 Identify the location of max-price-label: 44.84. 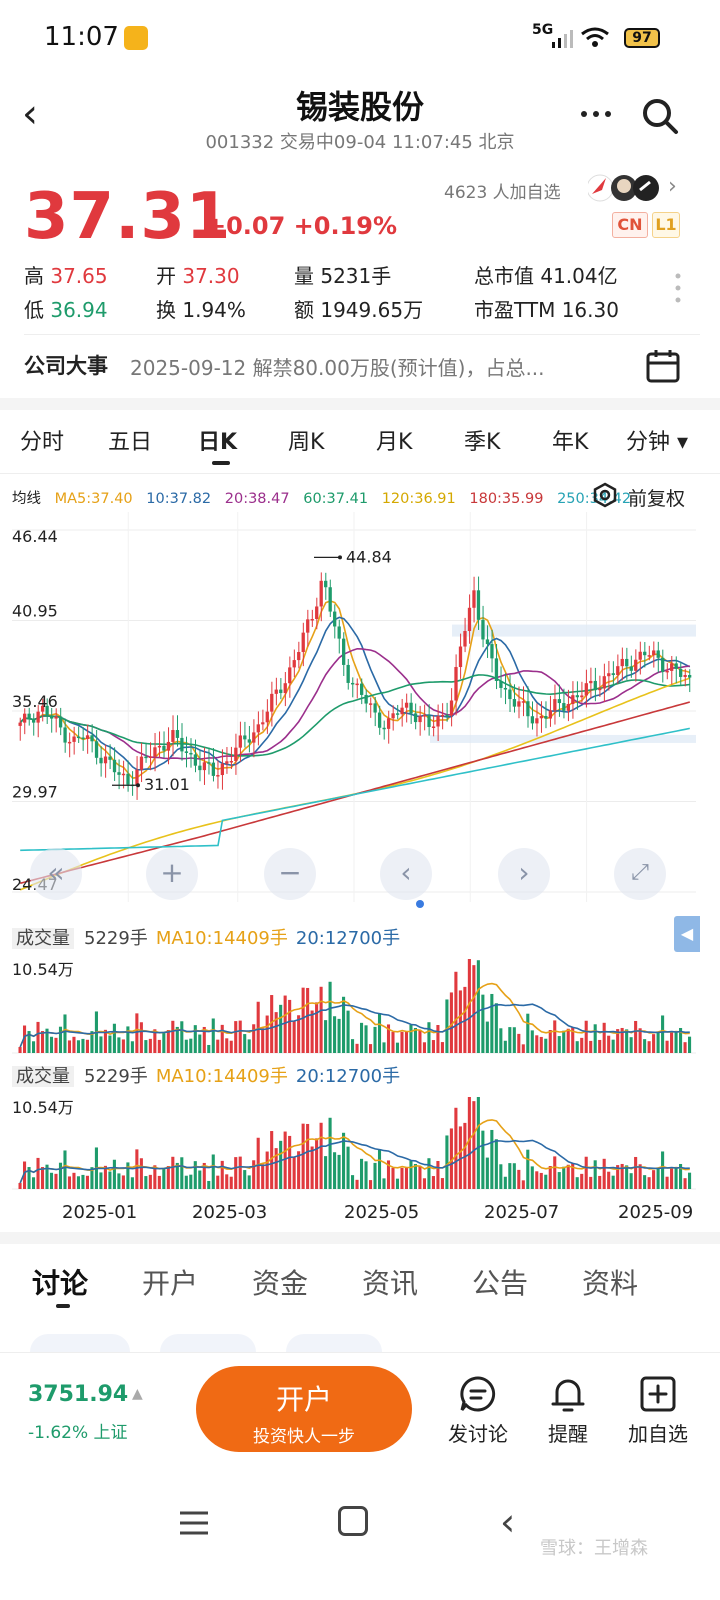
(369, 556).